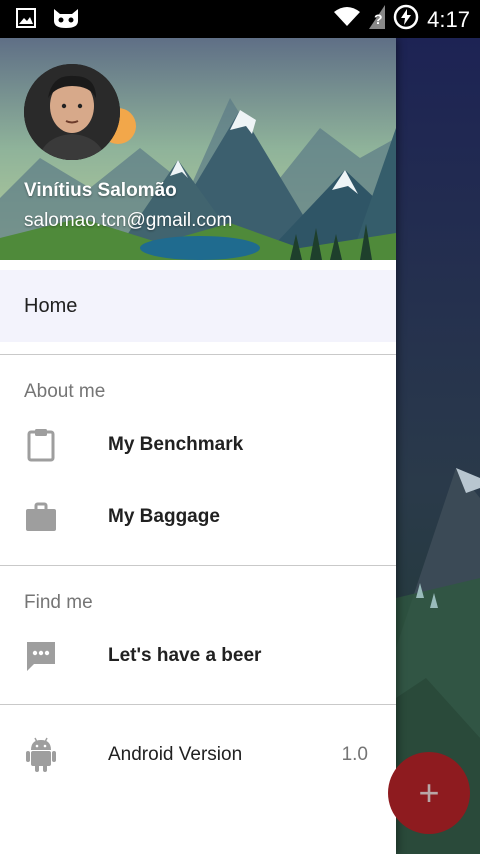 The image size is (480, 854). I want to click on avatar, so click(72, 112).